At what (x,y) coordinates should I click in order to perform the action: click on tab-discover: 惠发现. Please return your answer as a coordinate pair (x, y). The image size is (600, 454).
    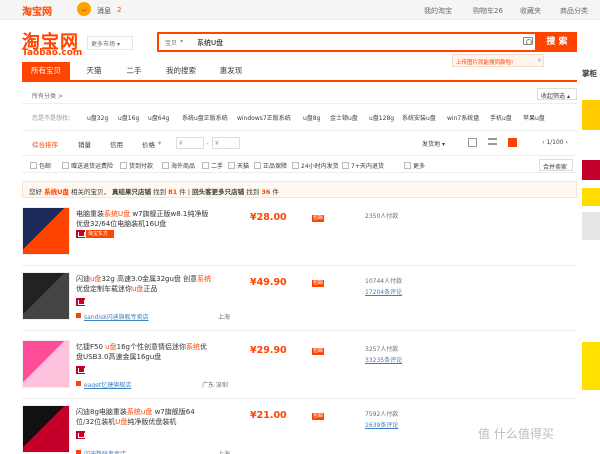
    Looking at the image, I should click on (231, 71).